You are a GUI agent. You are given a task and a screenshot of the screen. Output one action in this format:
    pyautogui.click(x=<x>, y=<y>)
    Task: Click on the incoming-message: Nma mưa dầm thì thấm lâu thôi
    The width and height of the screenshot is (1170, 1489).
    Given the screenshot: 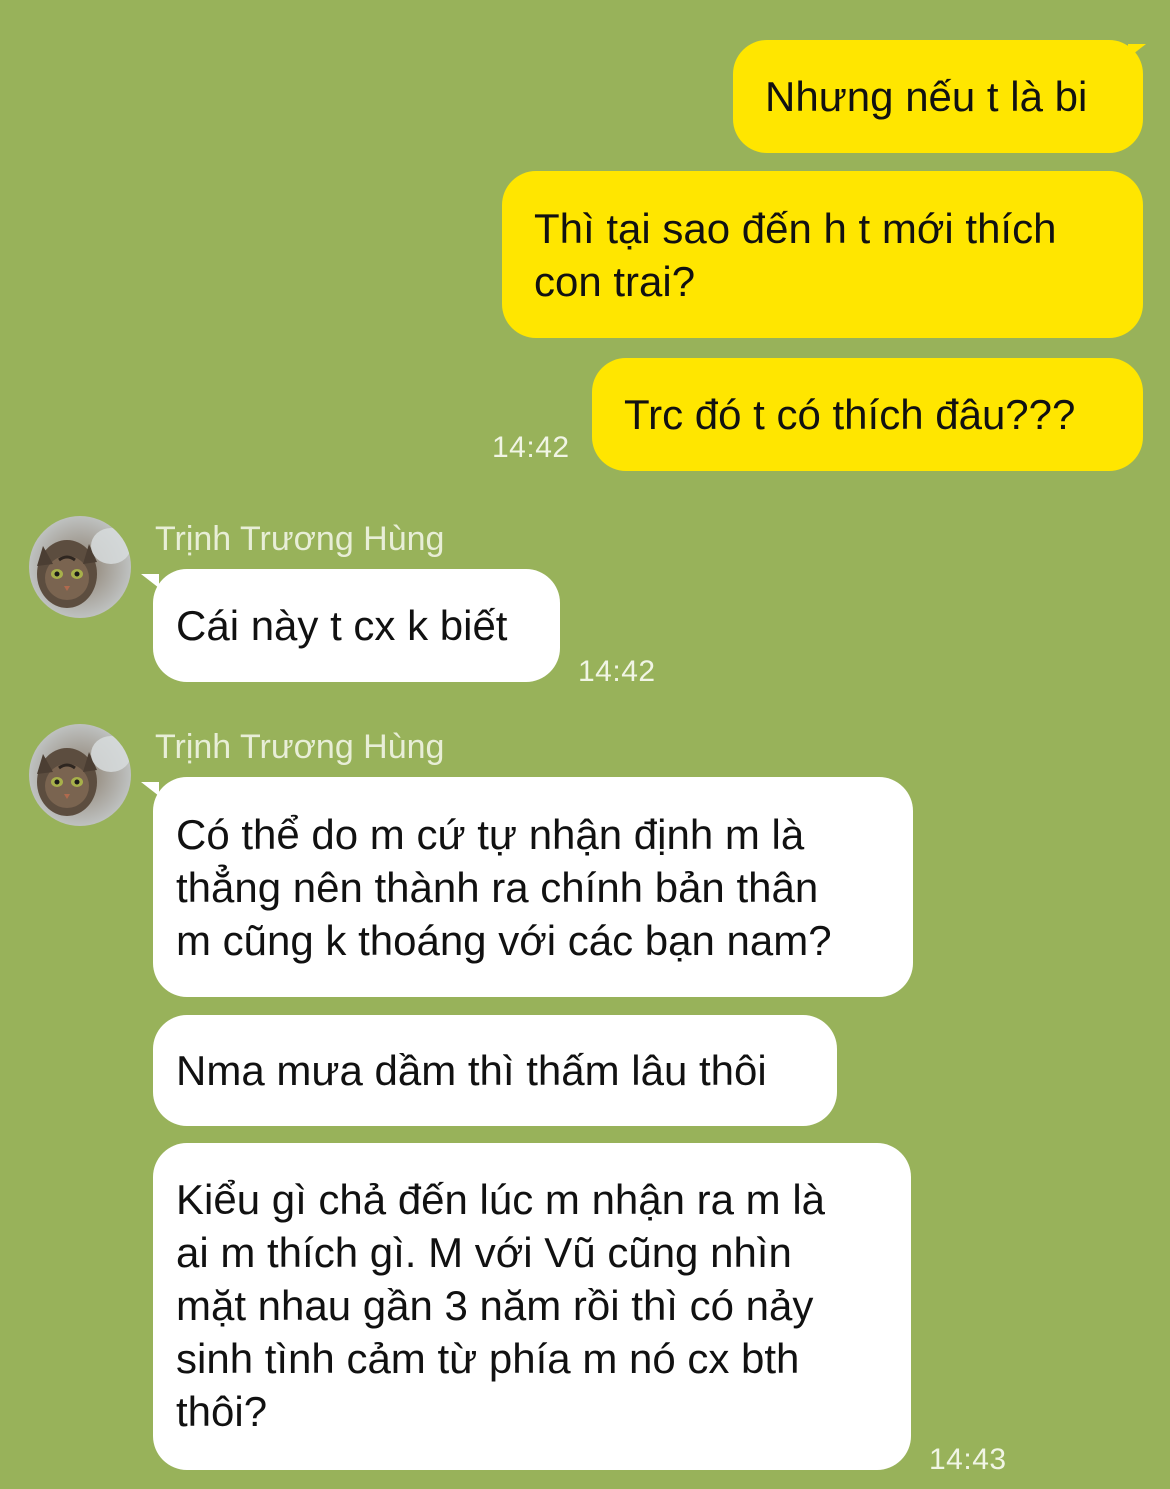 What is the action you would take?
    pyautogui.click(x=495, y=1070)
    